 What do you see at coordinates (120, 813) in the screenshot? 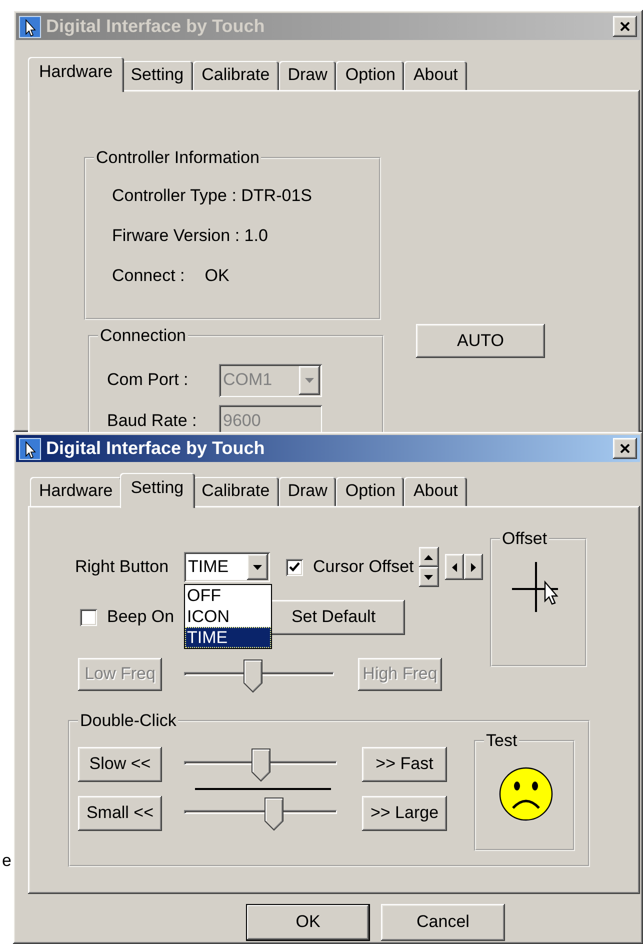
I see `slower-button: Small <<` at bounding box center [120, 813].